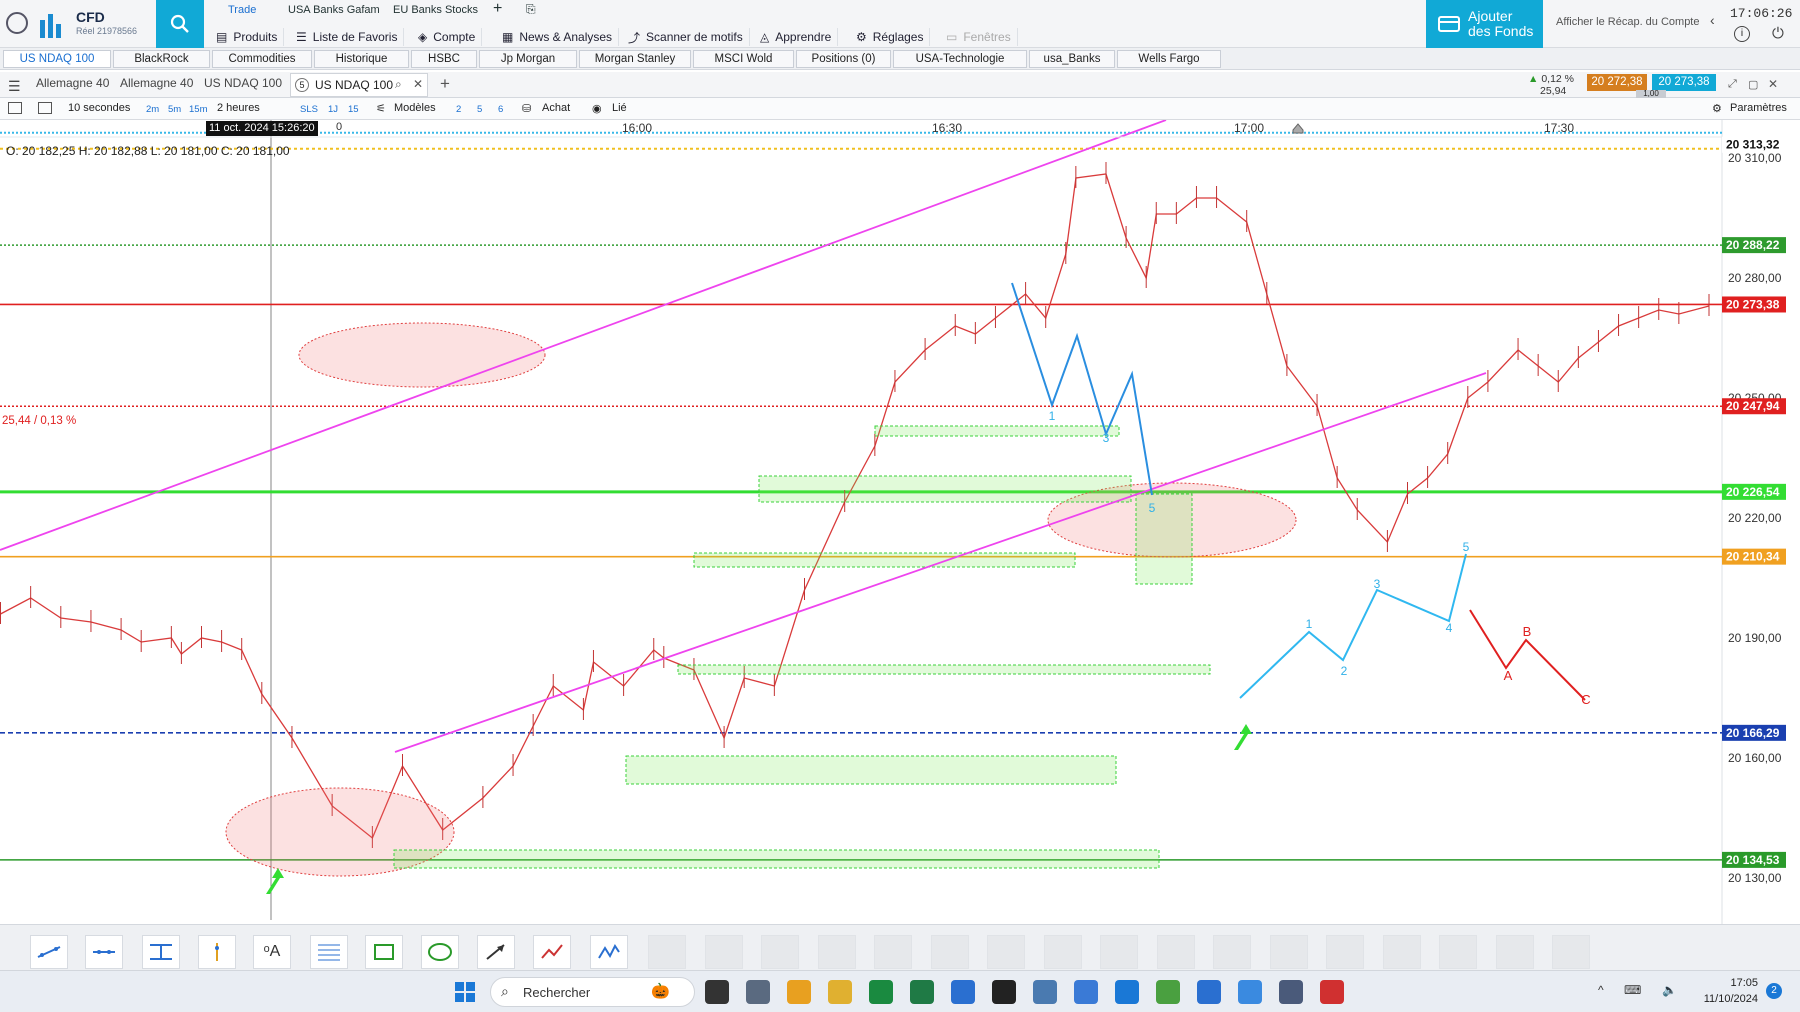  Describe the element at coordinates (217, 952) in the screenshot. I see `vertical-line-tool-icon` at that location.